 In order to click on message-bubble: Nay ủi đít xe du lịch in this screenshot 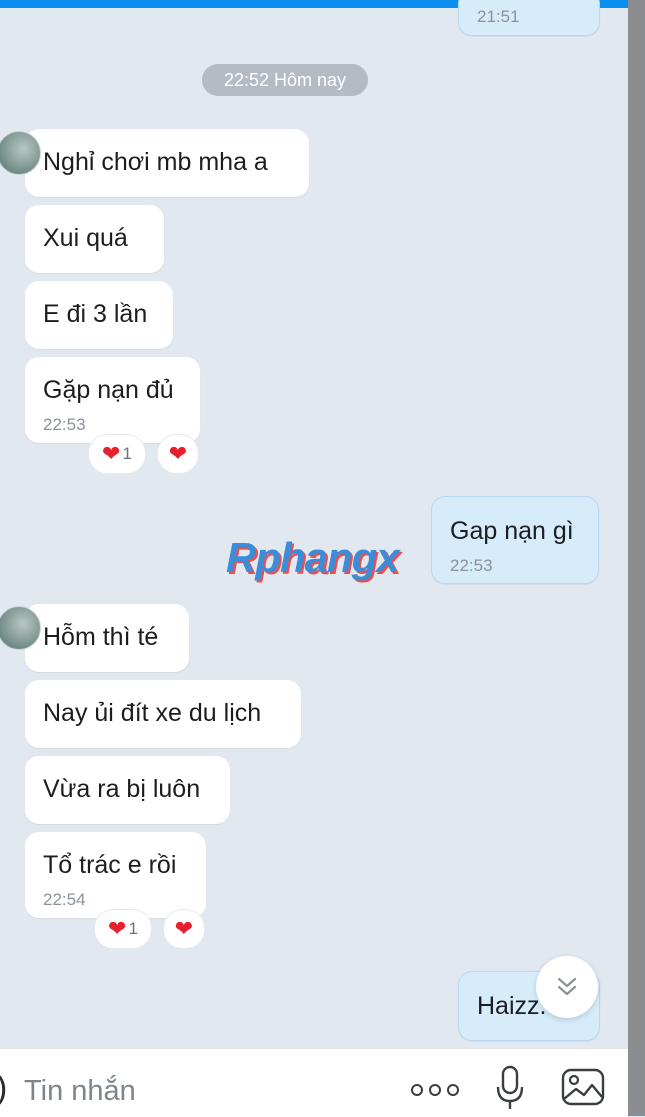, I will do `click(163, 714)`.